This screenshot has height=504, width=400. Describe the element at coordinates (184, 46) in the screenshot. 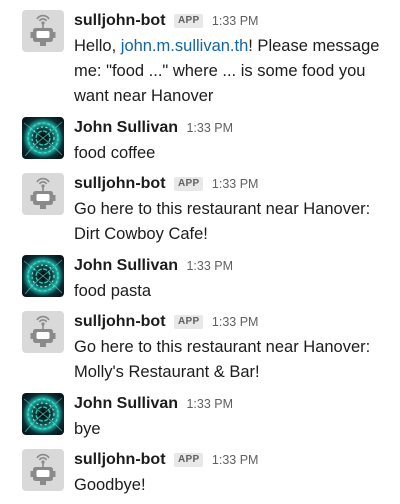

I see `user-mention-link: john.m.sullivan.th` at that location.